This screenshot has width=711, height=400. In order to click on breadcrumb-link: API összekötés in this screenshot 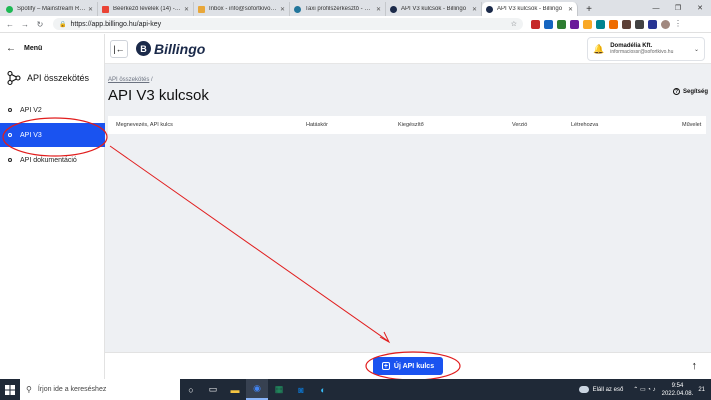, I will do `click(128, 80)`.